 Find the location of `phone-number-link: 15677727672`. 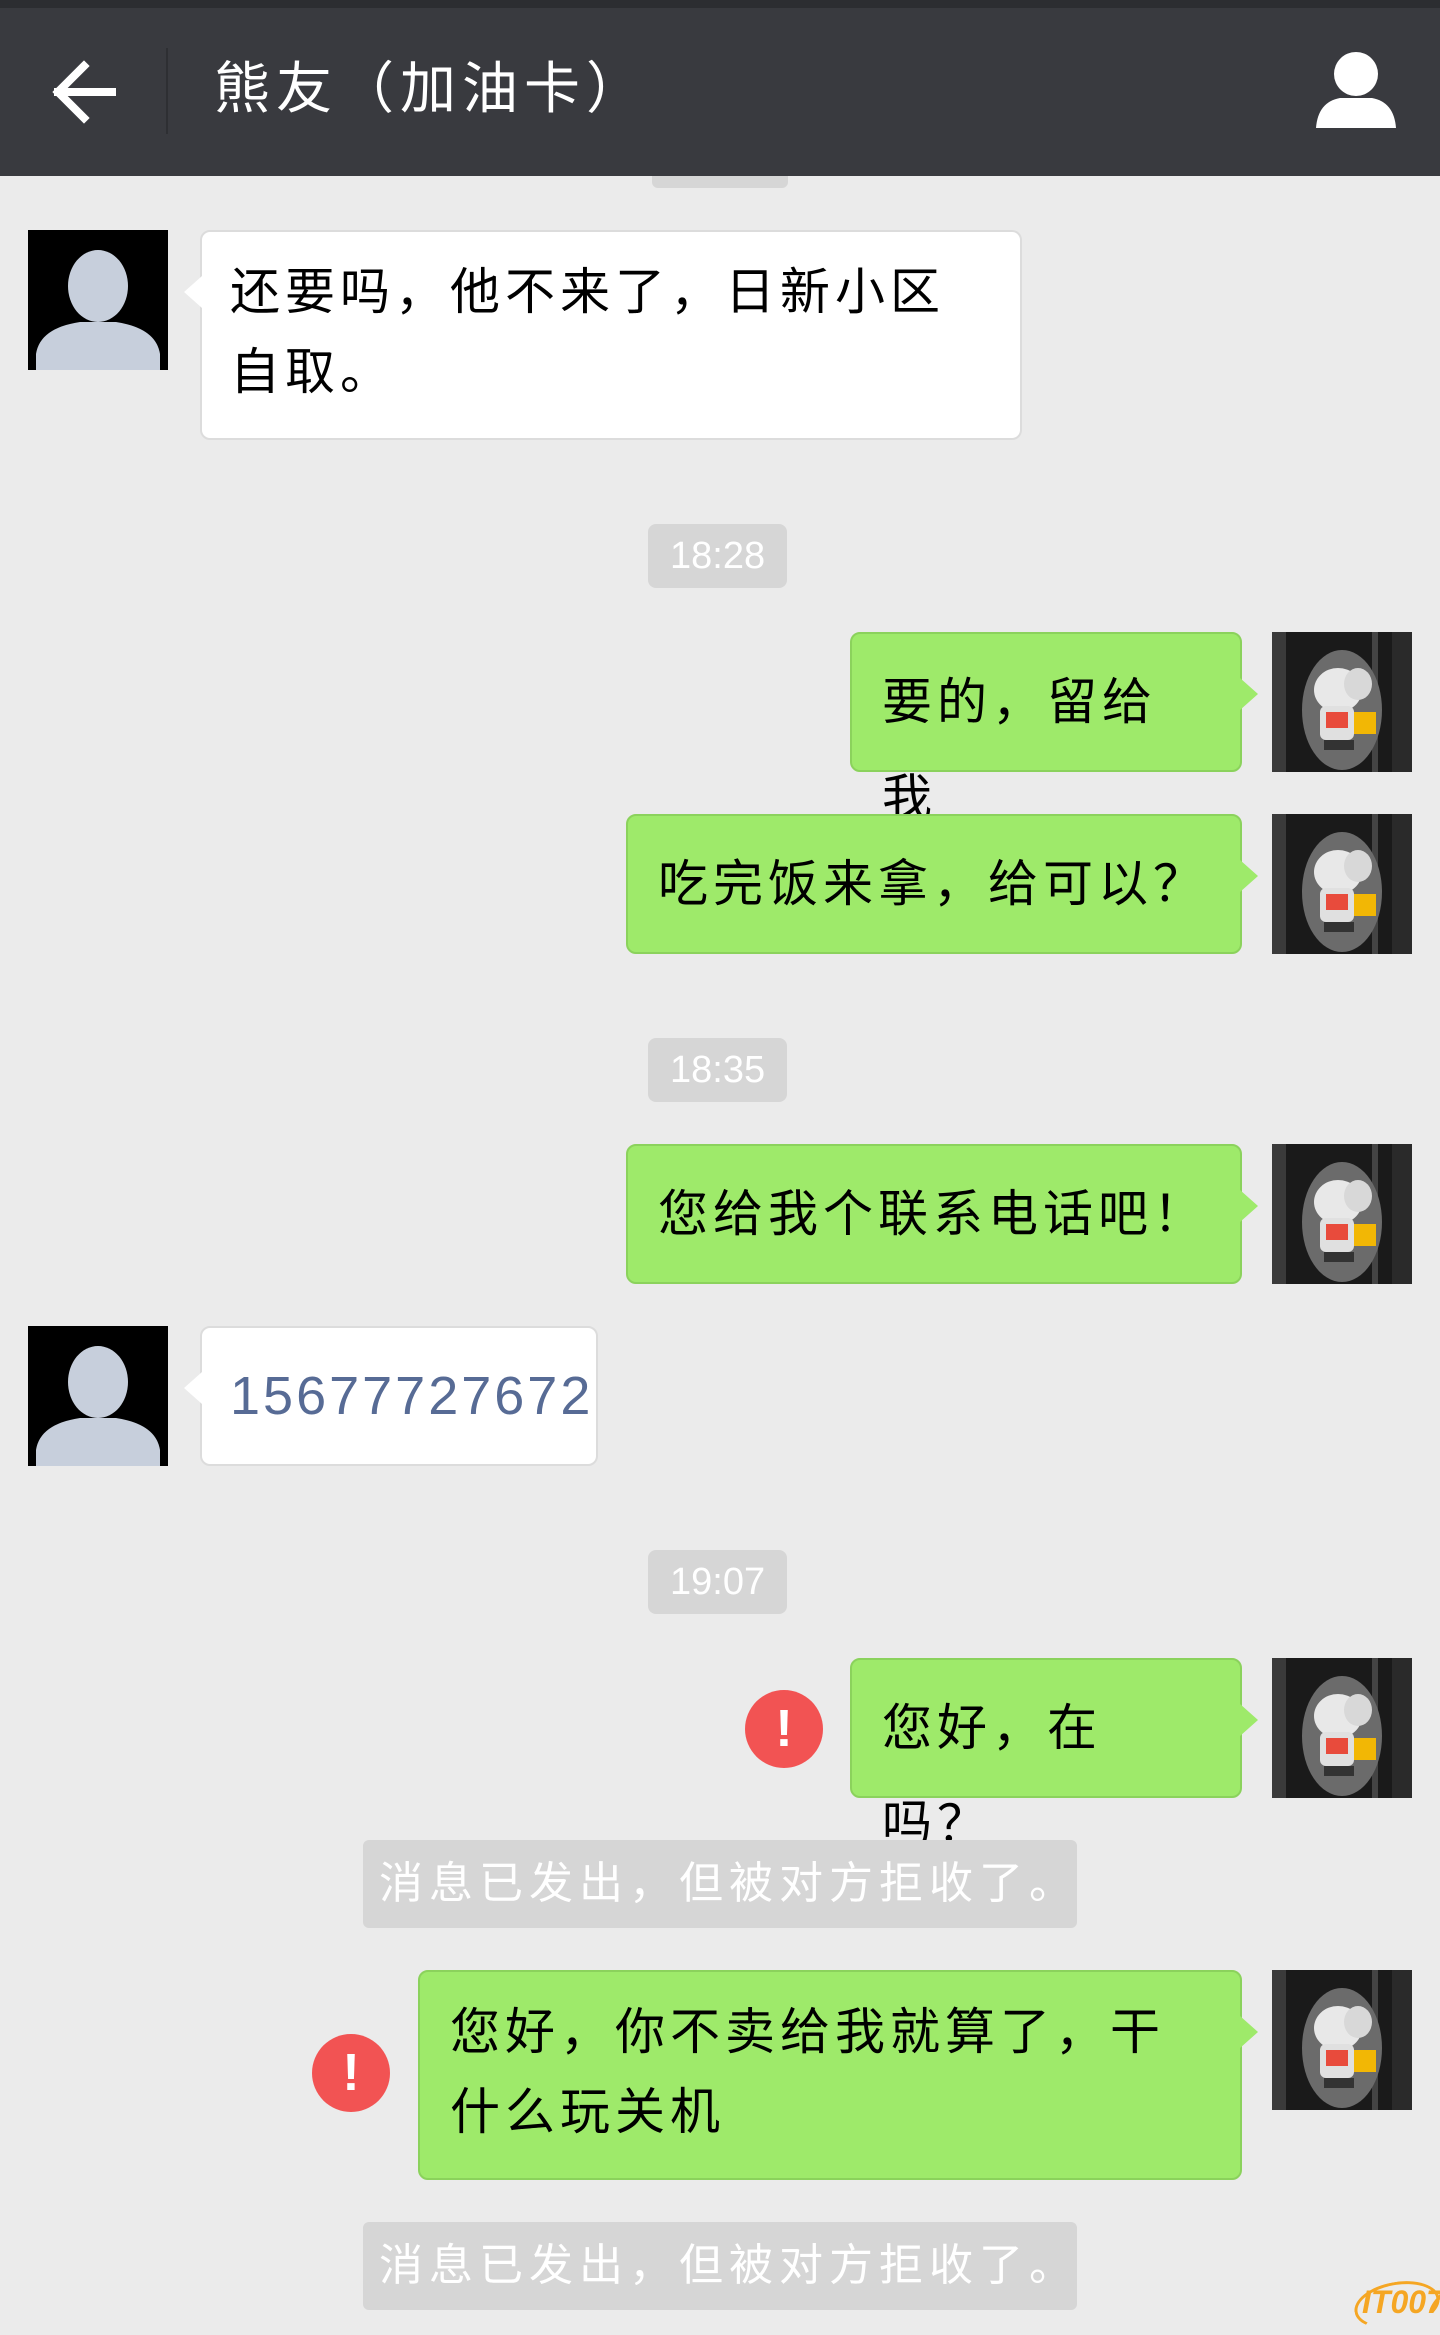

phone-number-link: 15677727672 is located at coordinates (391, 1396).